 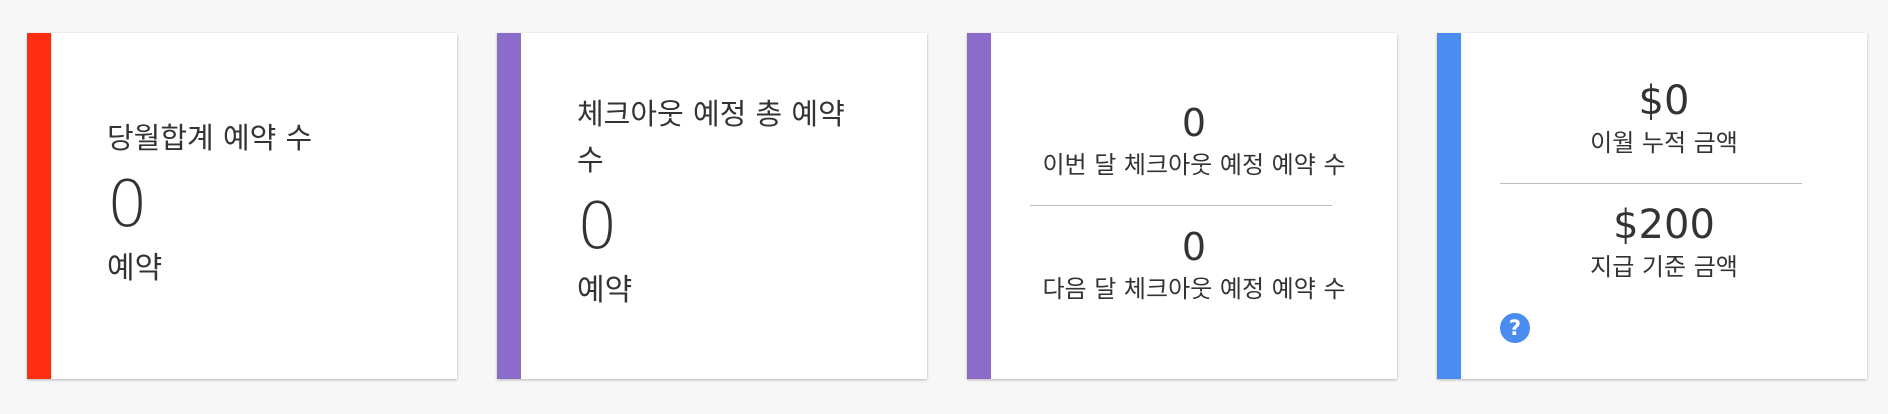 I want to click on carried-over-amount: $0, so click(x=1664, y=101).